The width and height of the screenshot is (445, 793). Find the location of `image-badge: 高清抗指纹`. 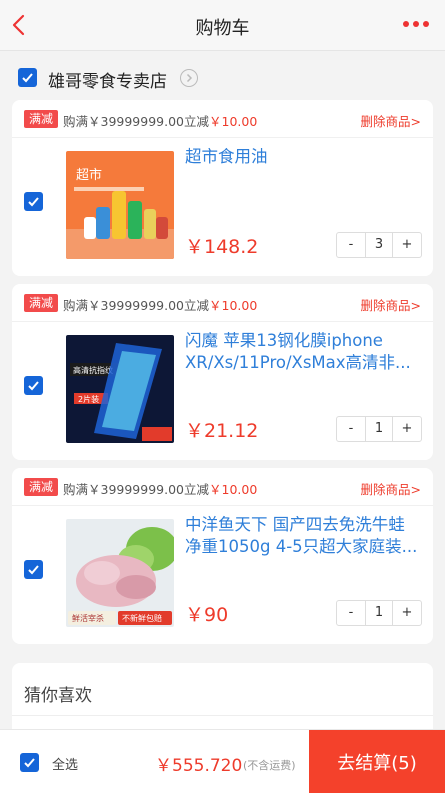

image-badge: 高清抗指纹 is located at coordinates (93, 370).